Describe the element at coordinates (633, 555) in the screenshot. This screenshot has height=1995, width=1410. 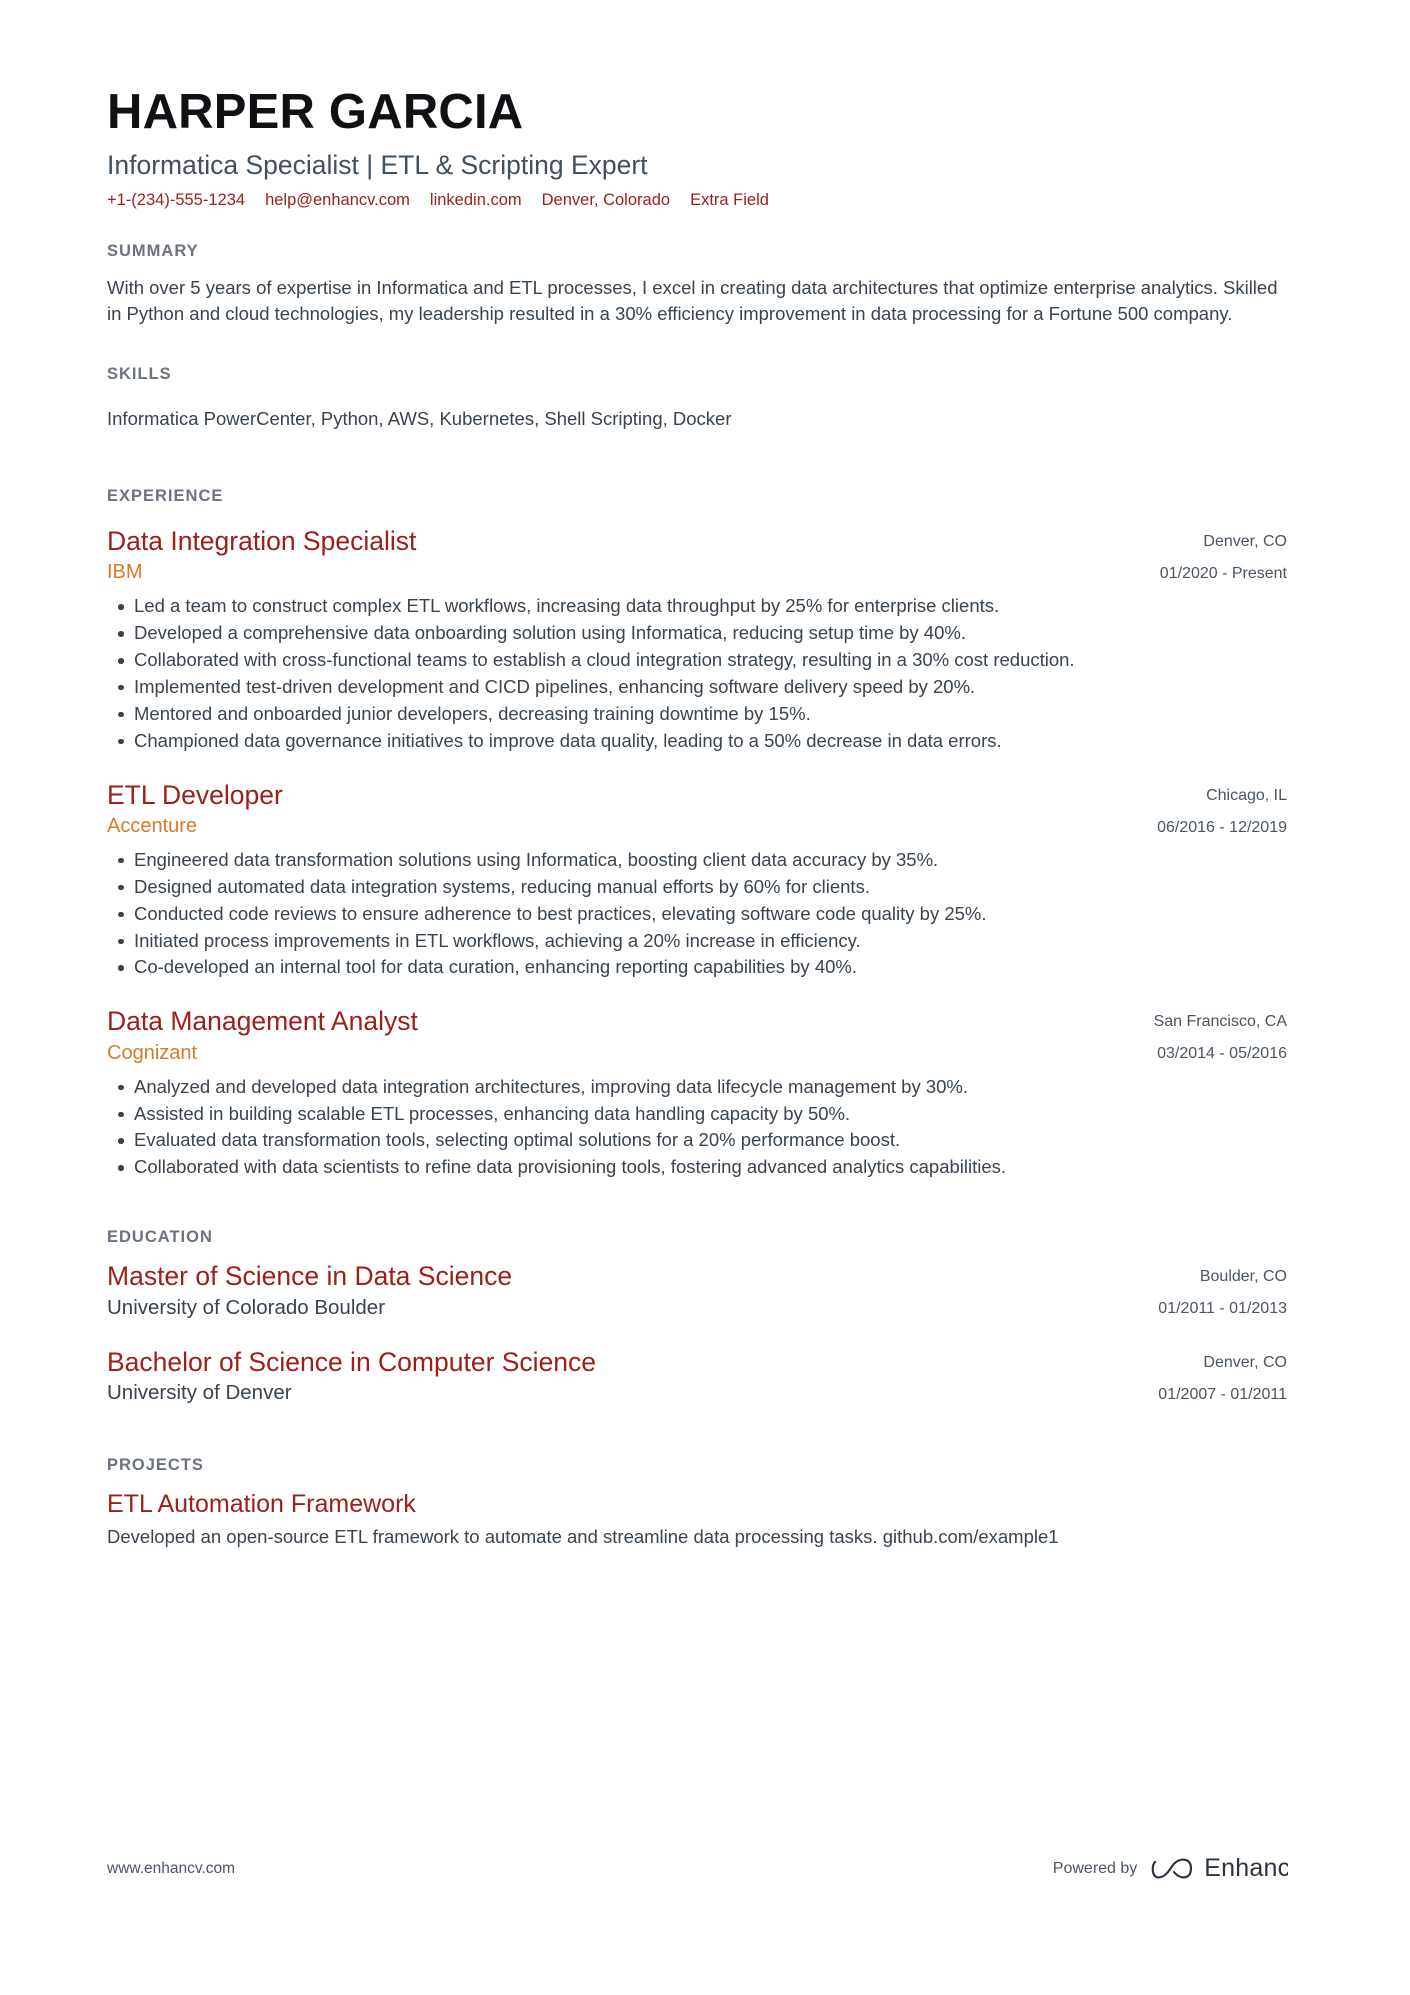
I see `experience-entry-left: Data Integration Specialist IBM` at that location.